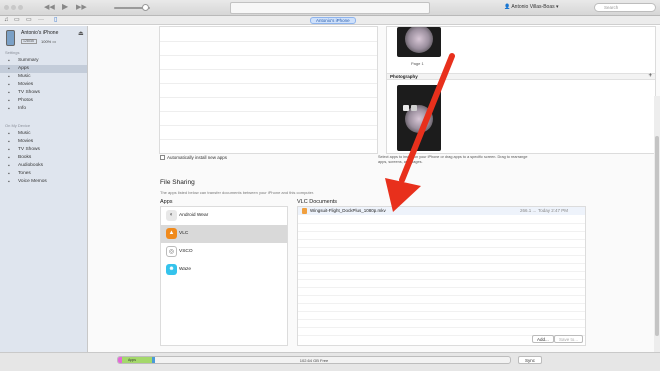 This screenshot has width=660, height=371. I want to click on storage-bar: Apps 102.64 GB Free, so click(314, 360).